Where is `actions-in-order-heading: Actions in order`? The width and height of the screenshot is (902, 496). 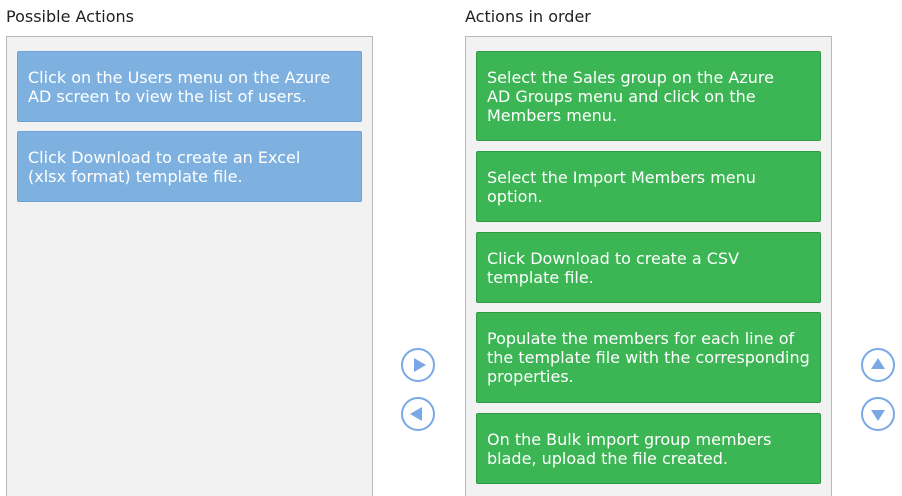 actions-in-order-heading: Actions in order is located at coordinates (528, 16).